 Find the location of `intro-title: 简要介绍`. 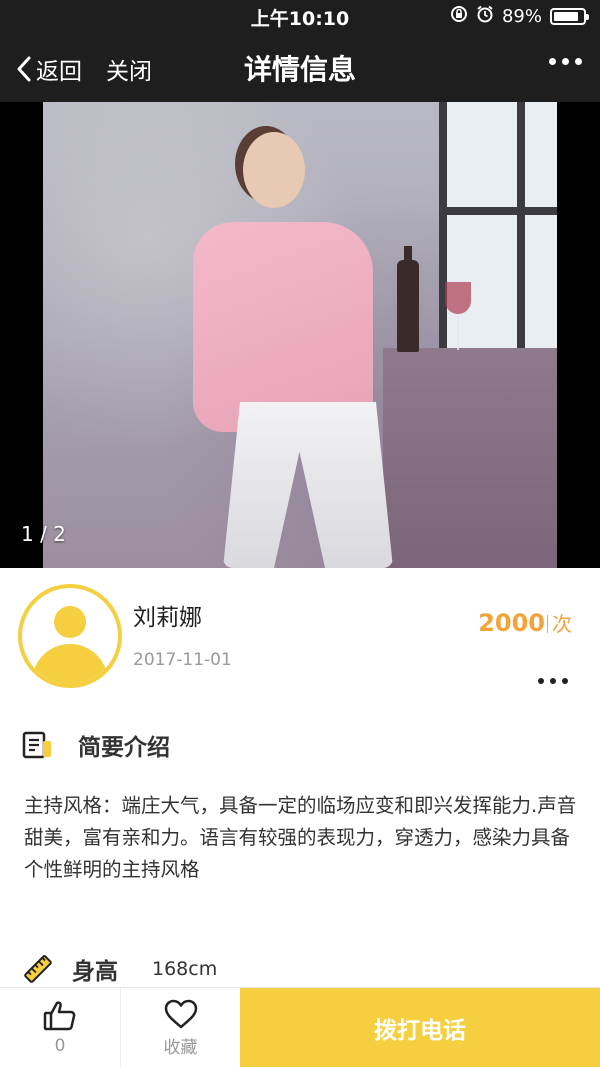

intro-title: 简要介绍 is located at coordinates (124, 748).